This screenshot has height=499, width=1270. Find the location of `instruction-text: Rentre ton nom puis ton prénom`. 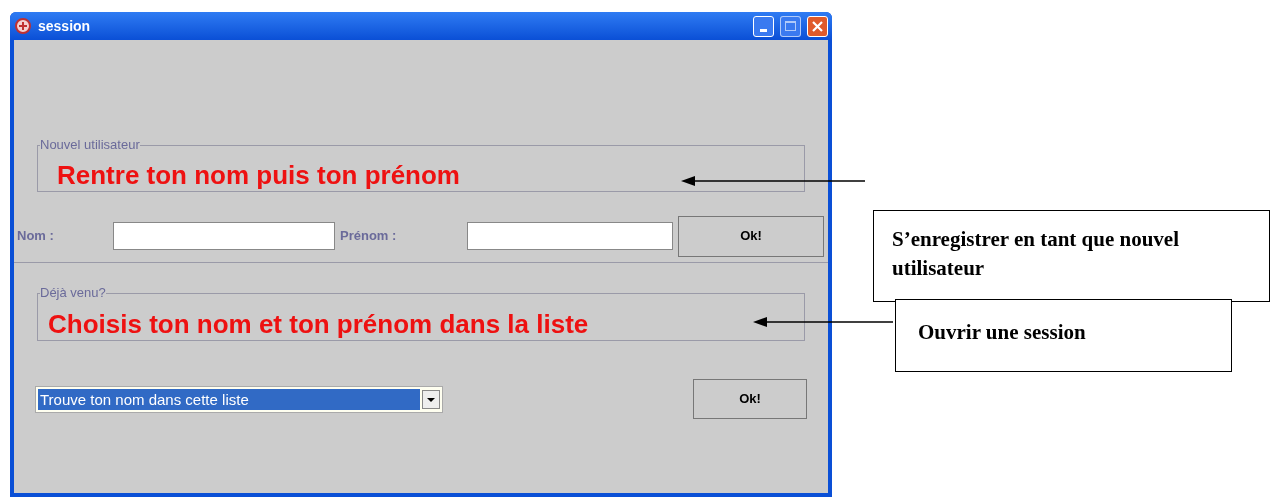

instruction-text: Rentre ton nom puis ton prénom is located at coordinates (258, 175).